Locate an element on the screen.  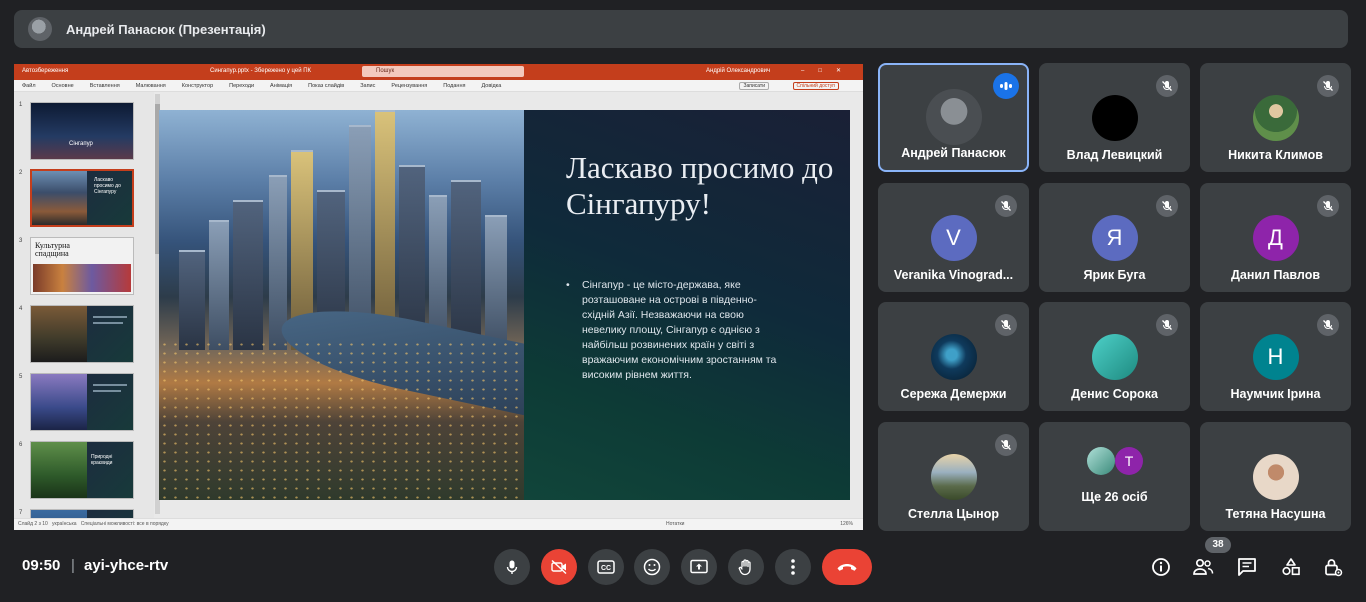
participant-avatar: V is located at coordinates (953, 238).